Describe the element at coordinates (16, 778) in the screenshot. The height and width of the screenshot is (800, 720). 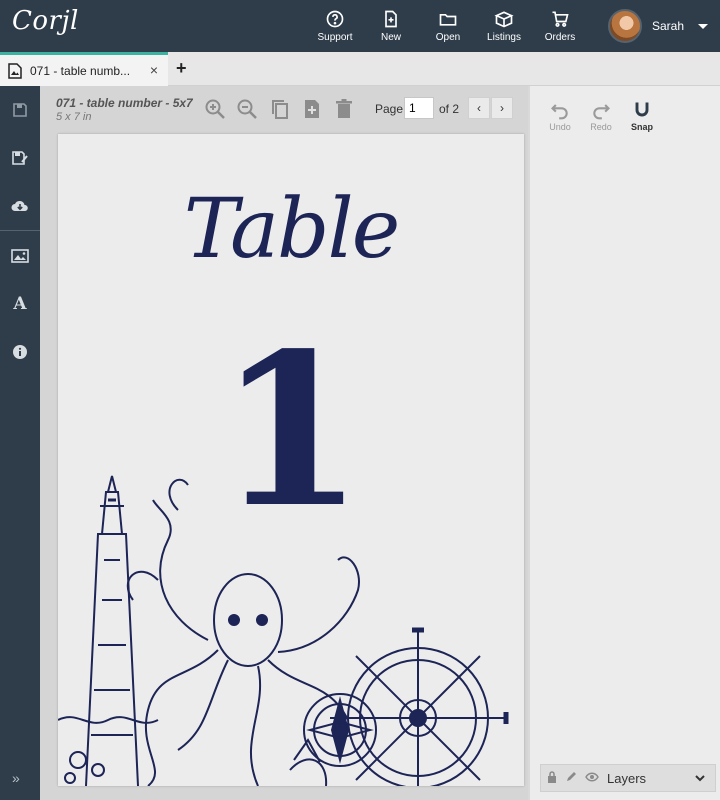
I see `expand-sidebar-icon: »` at that location.